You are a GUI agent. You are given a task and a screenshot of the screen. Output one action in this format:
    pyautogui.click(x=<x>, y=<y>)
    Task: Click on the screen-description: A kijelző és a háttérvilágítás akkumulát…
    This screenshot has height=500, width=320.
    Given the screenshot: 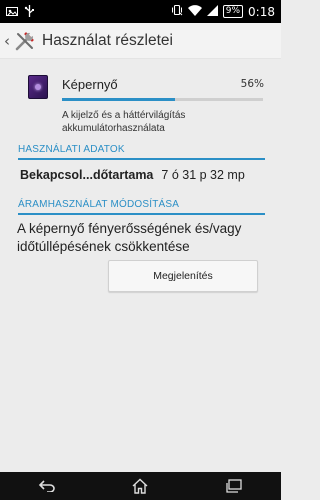 What is the action you would take?
    pyautogui.click(x=124, y=122)
    